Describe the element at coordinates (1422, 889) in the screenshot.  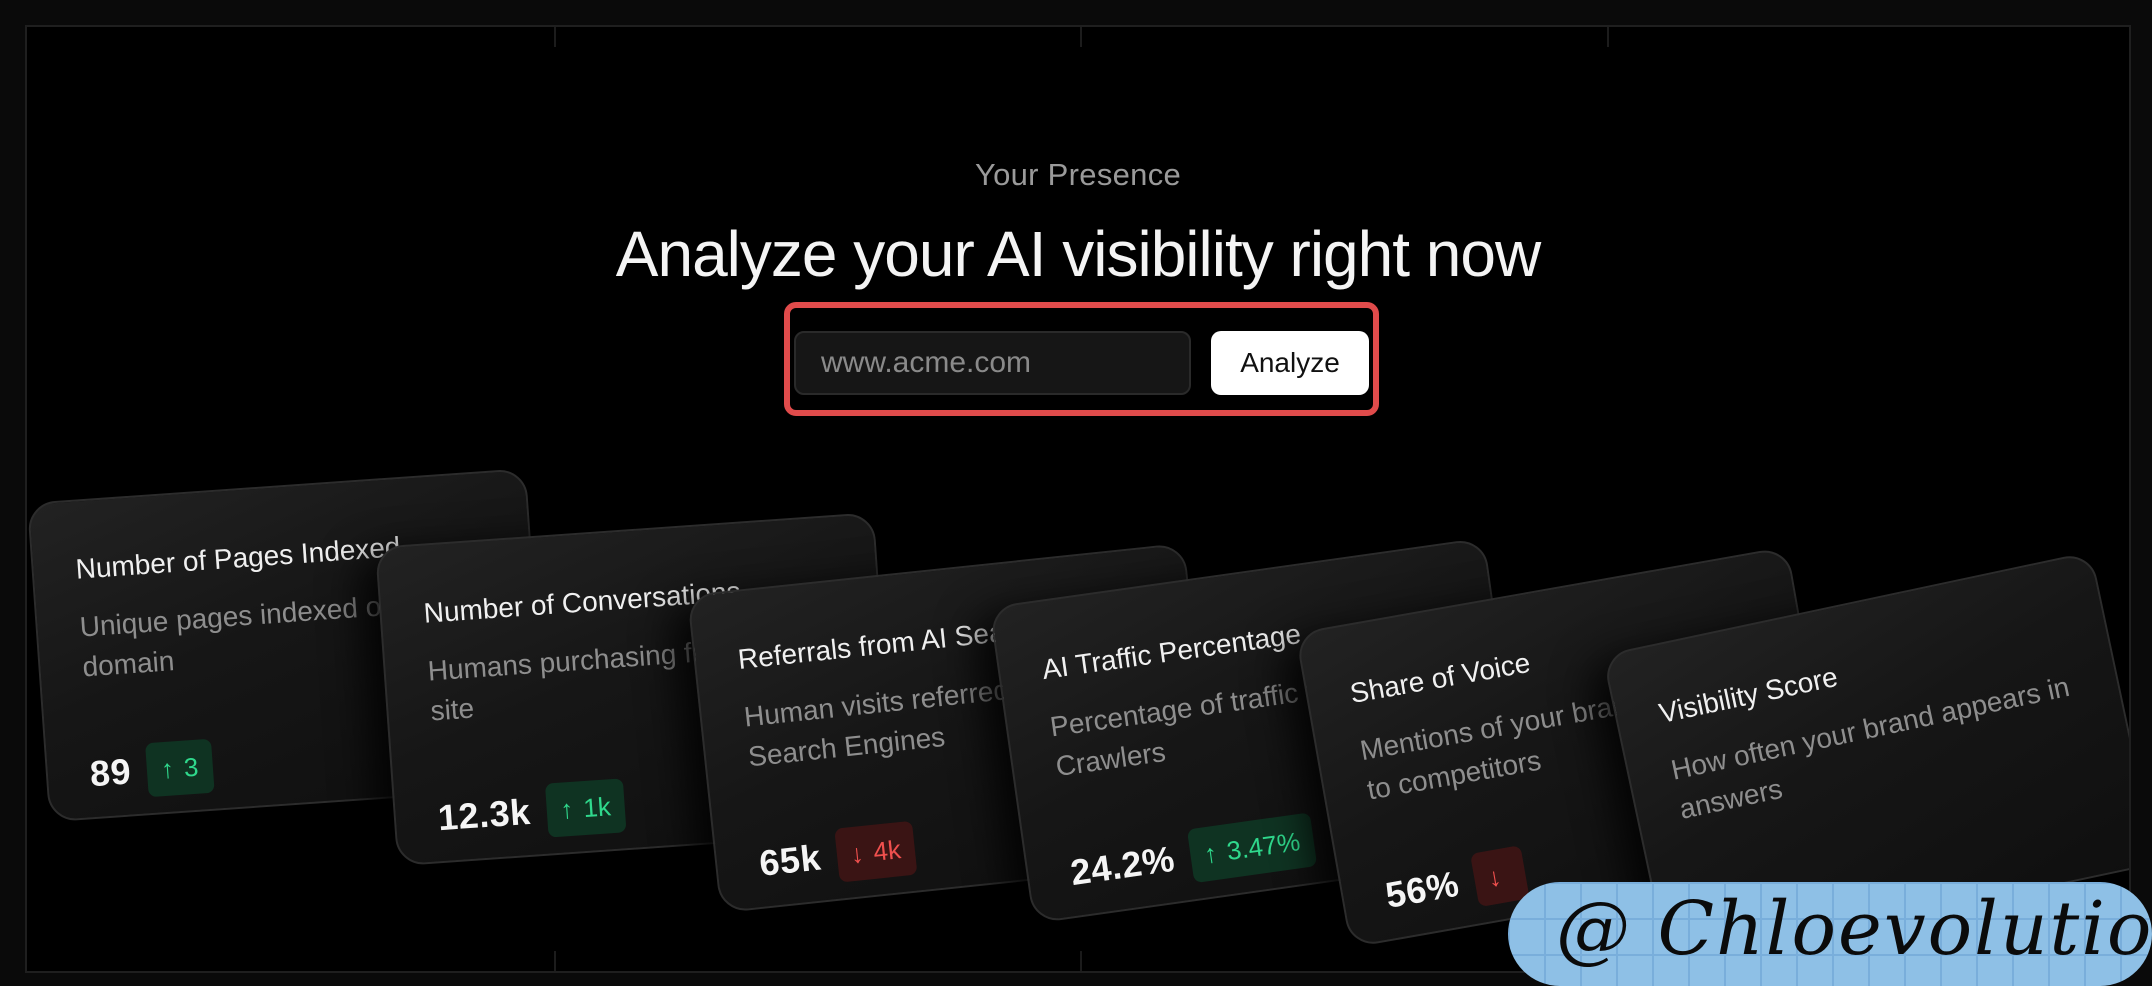
I see `card-value: 56%` at that location.